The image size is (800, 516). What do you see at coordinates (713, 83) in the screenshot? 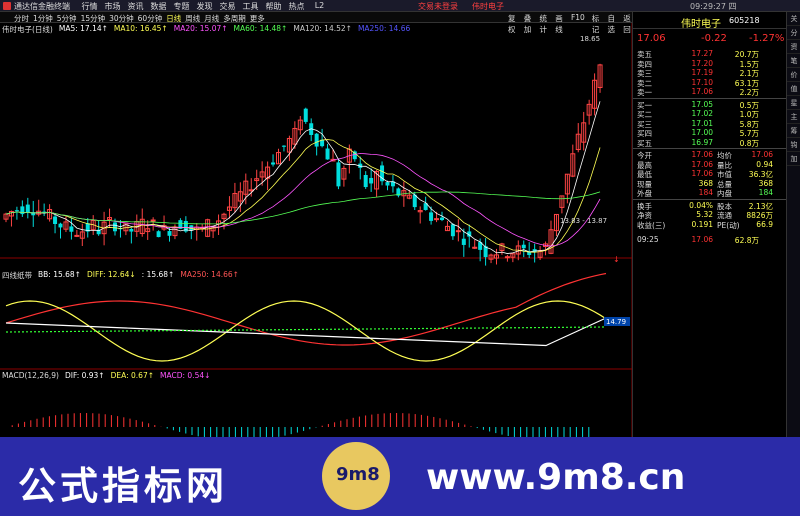
I see `ask-row: 卖二 17.10 63.1万` at bounding box center [713, 83].